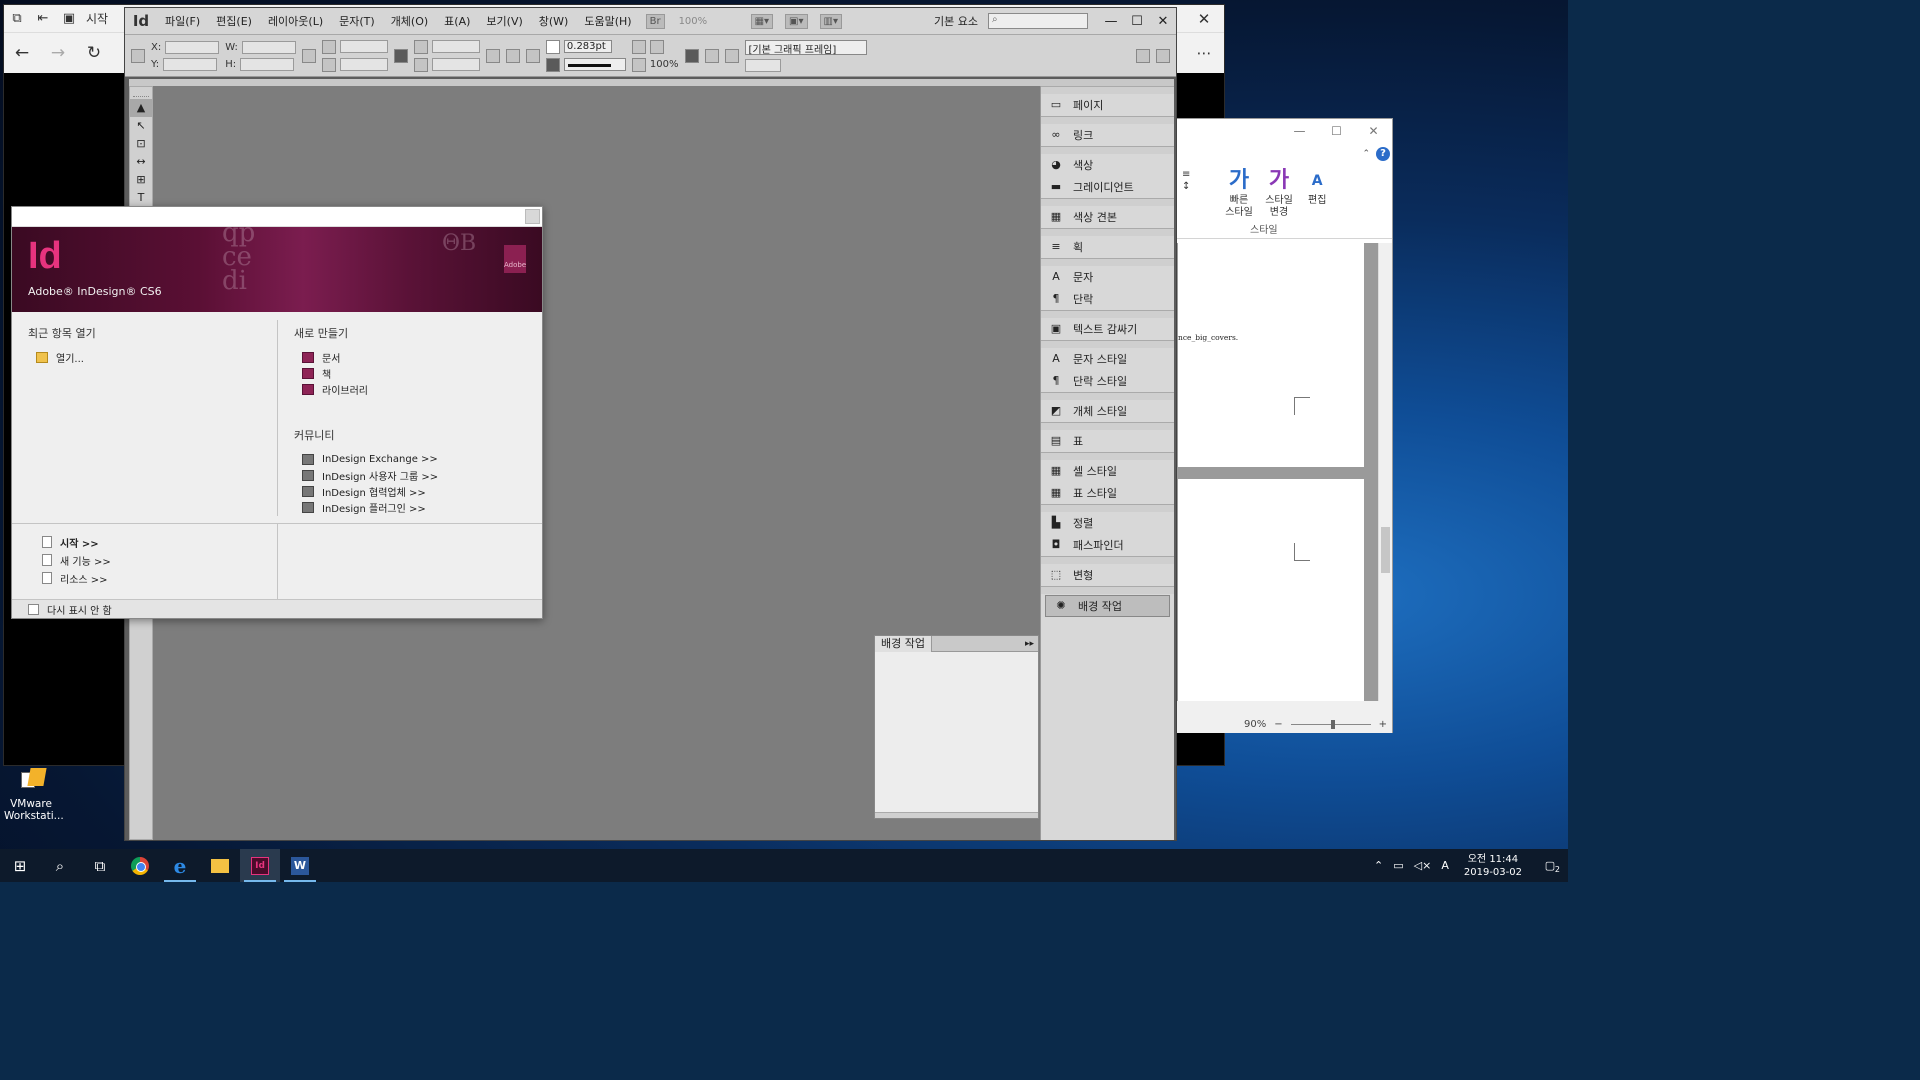  I want to click on scale-x-field, so click(363, 46).